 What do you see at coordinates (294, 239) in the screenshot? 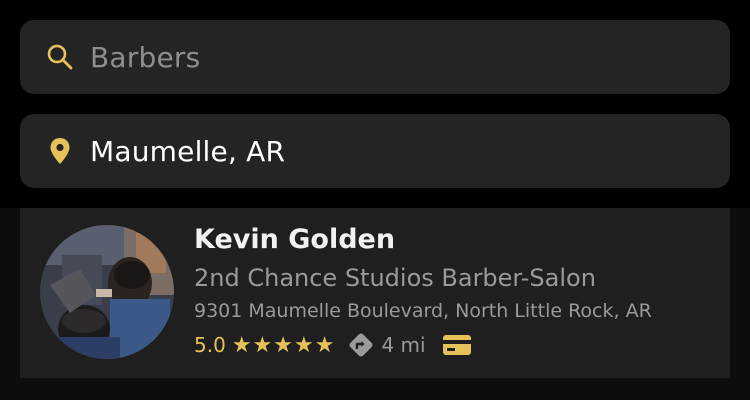
I see `barber-name: Kevin Golden` at bounding box center [294, 239].